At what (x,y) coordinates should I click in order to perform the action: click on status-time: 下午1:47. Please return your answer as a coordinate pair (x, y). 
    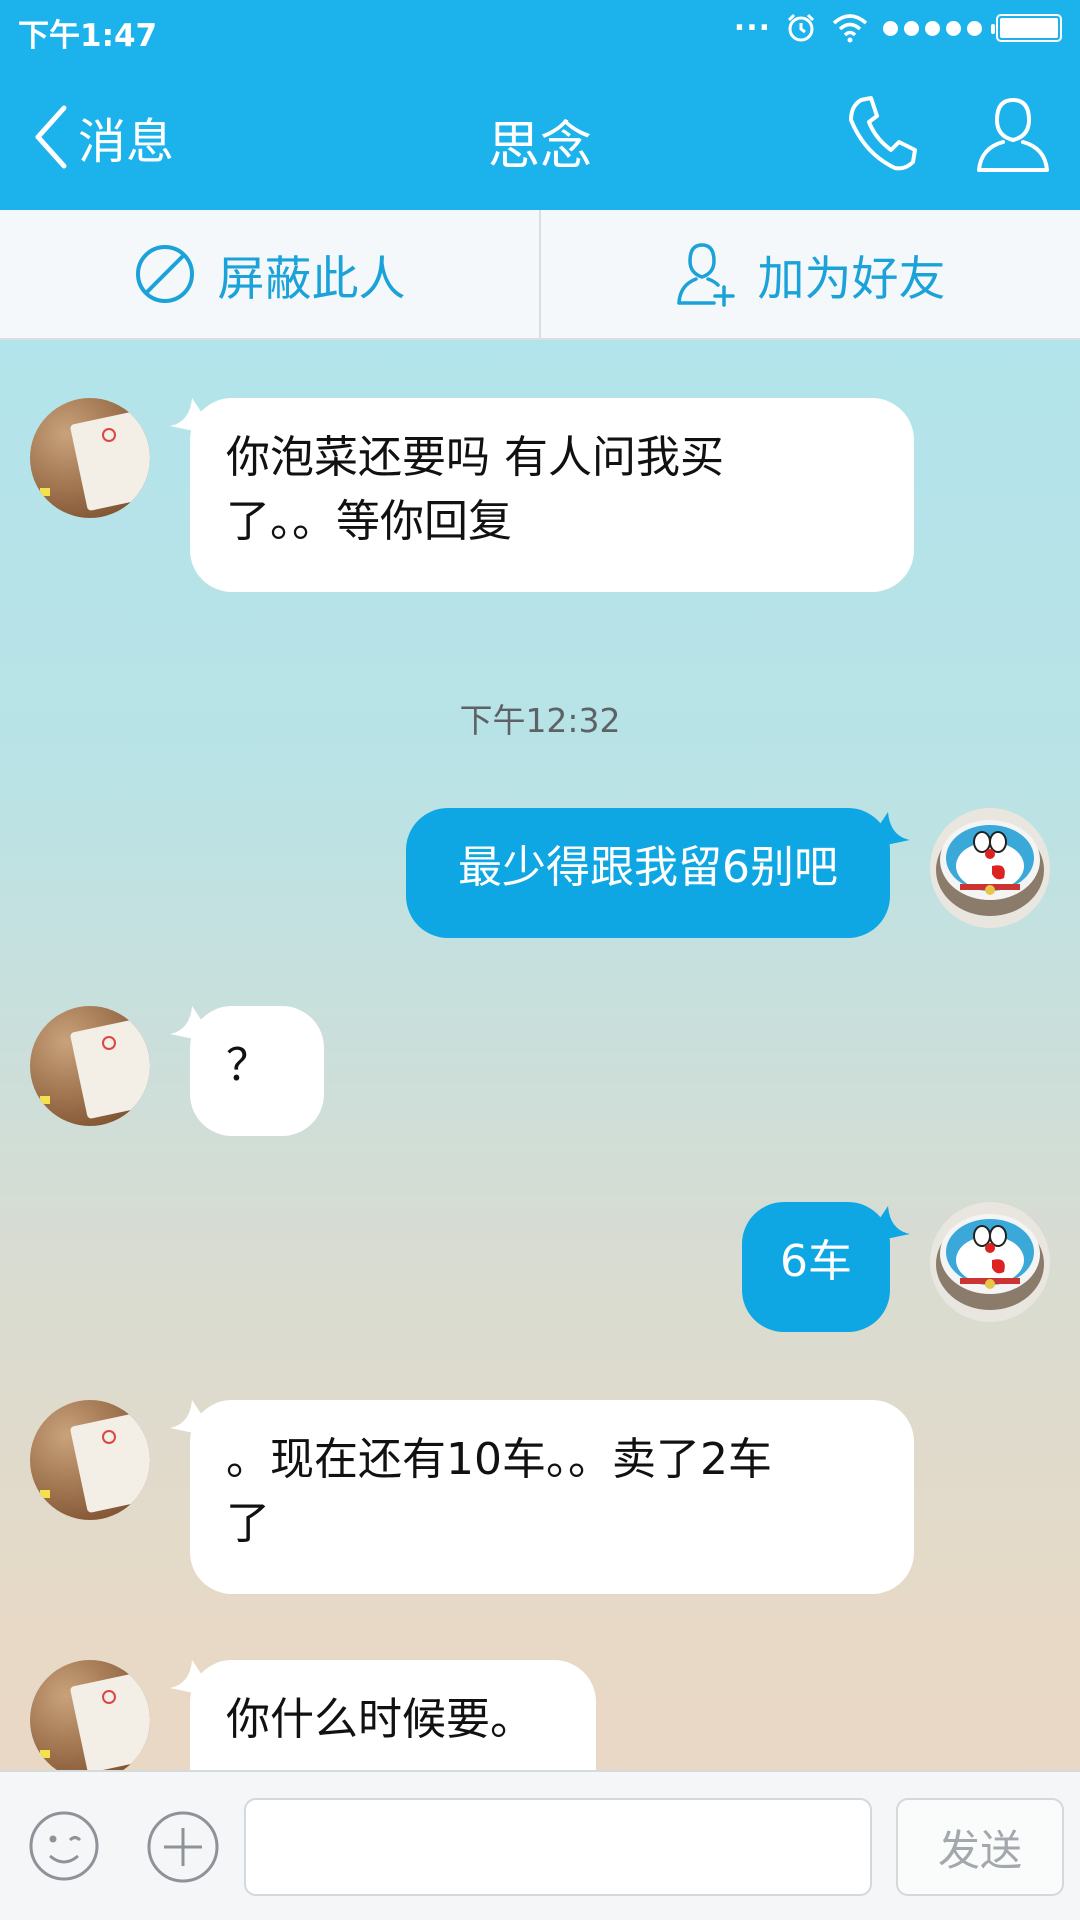
    Looking at the image, I should click on (88, 36).